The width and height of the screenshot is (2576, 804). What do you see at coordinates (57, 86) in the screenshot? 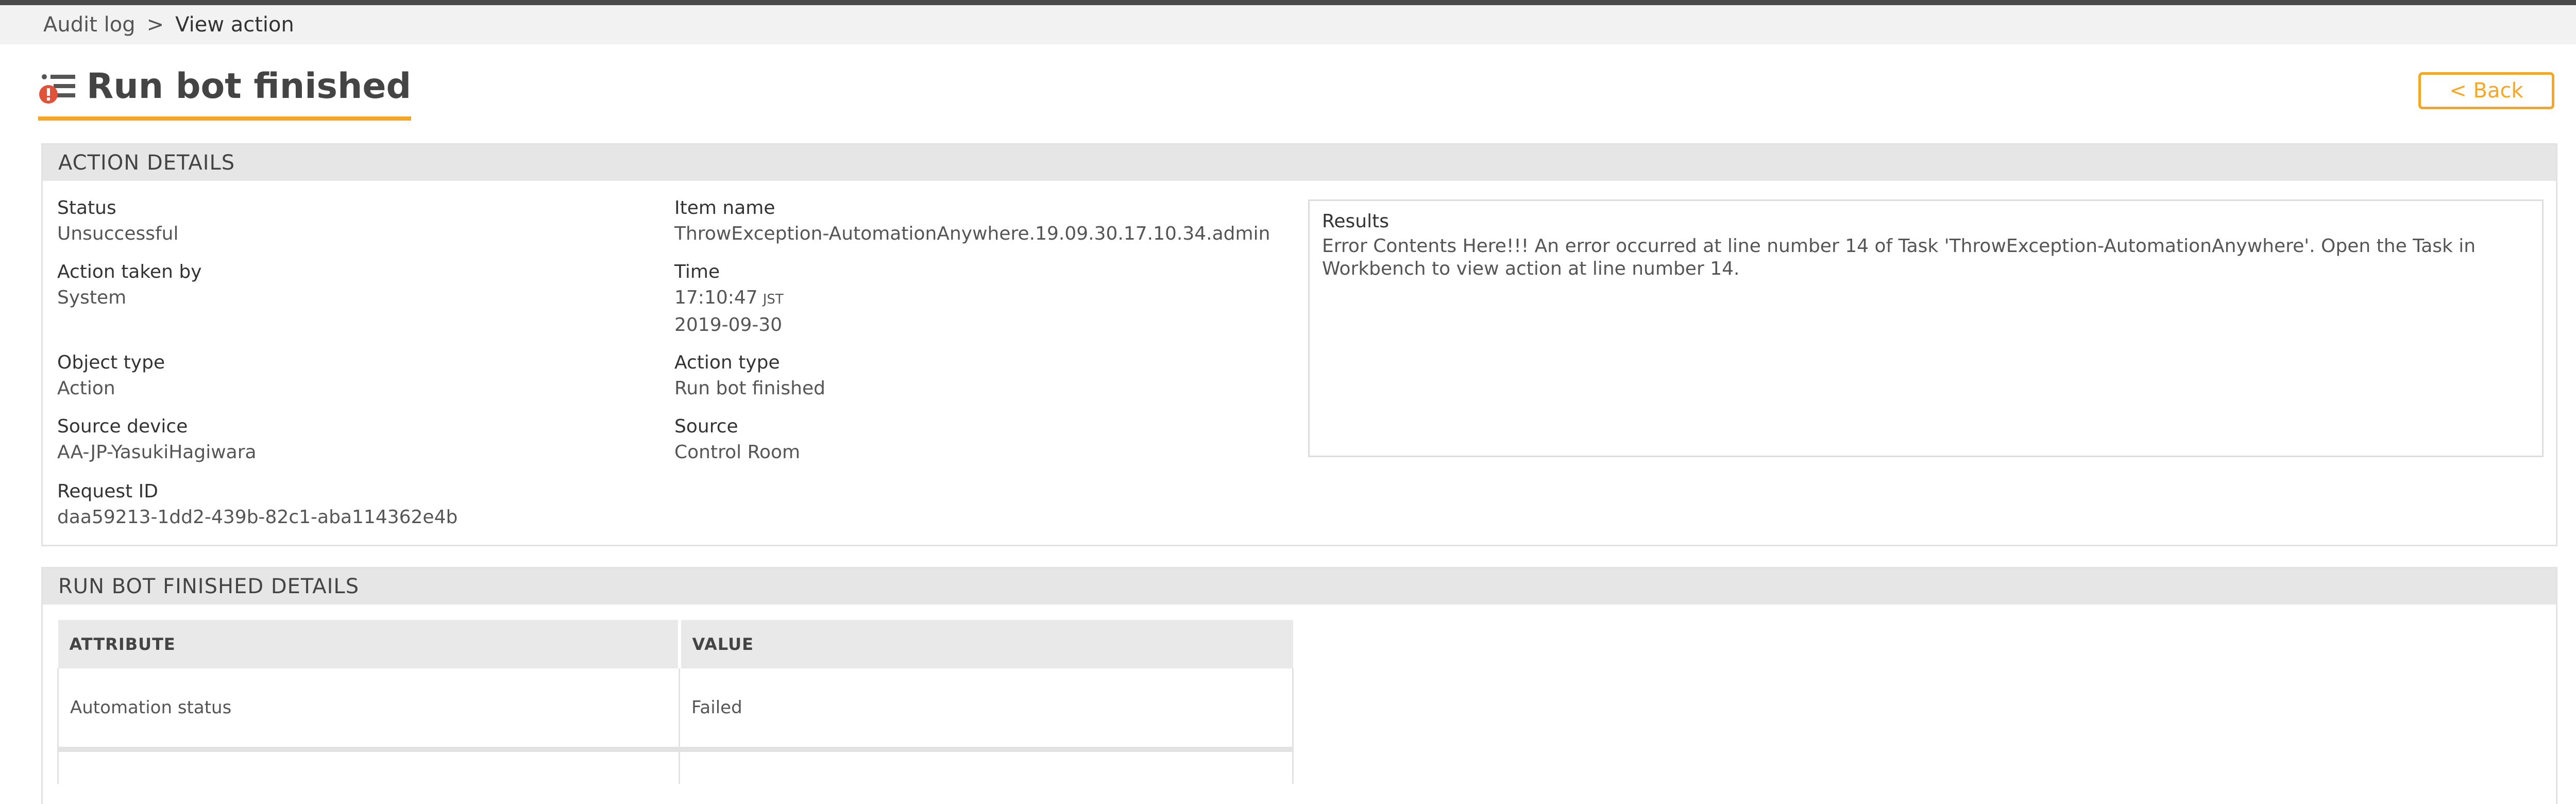
I see `error-list-icon` at bounding box center [57, 86].